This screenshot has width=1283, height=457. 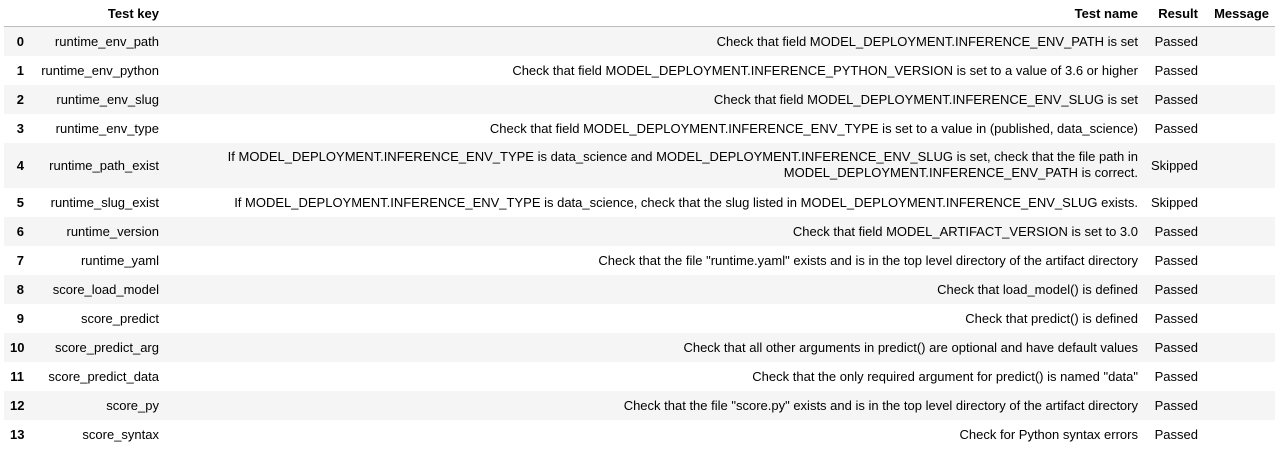 I want to click on row-index: 6, so click(x=20, y=231).